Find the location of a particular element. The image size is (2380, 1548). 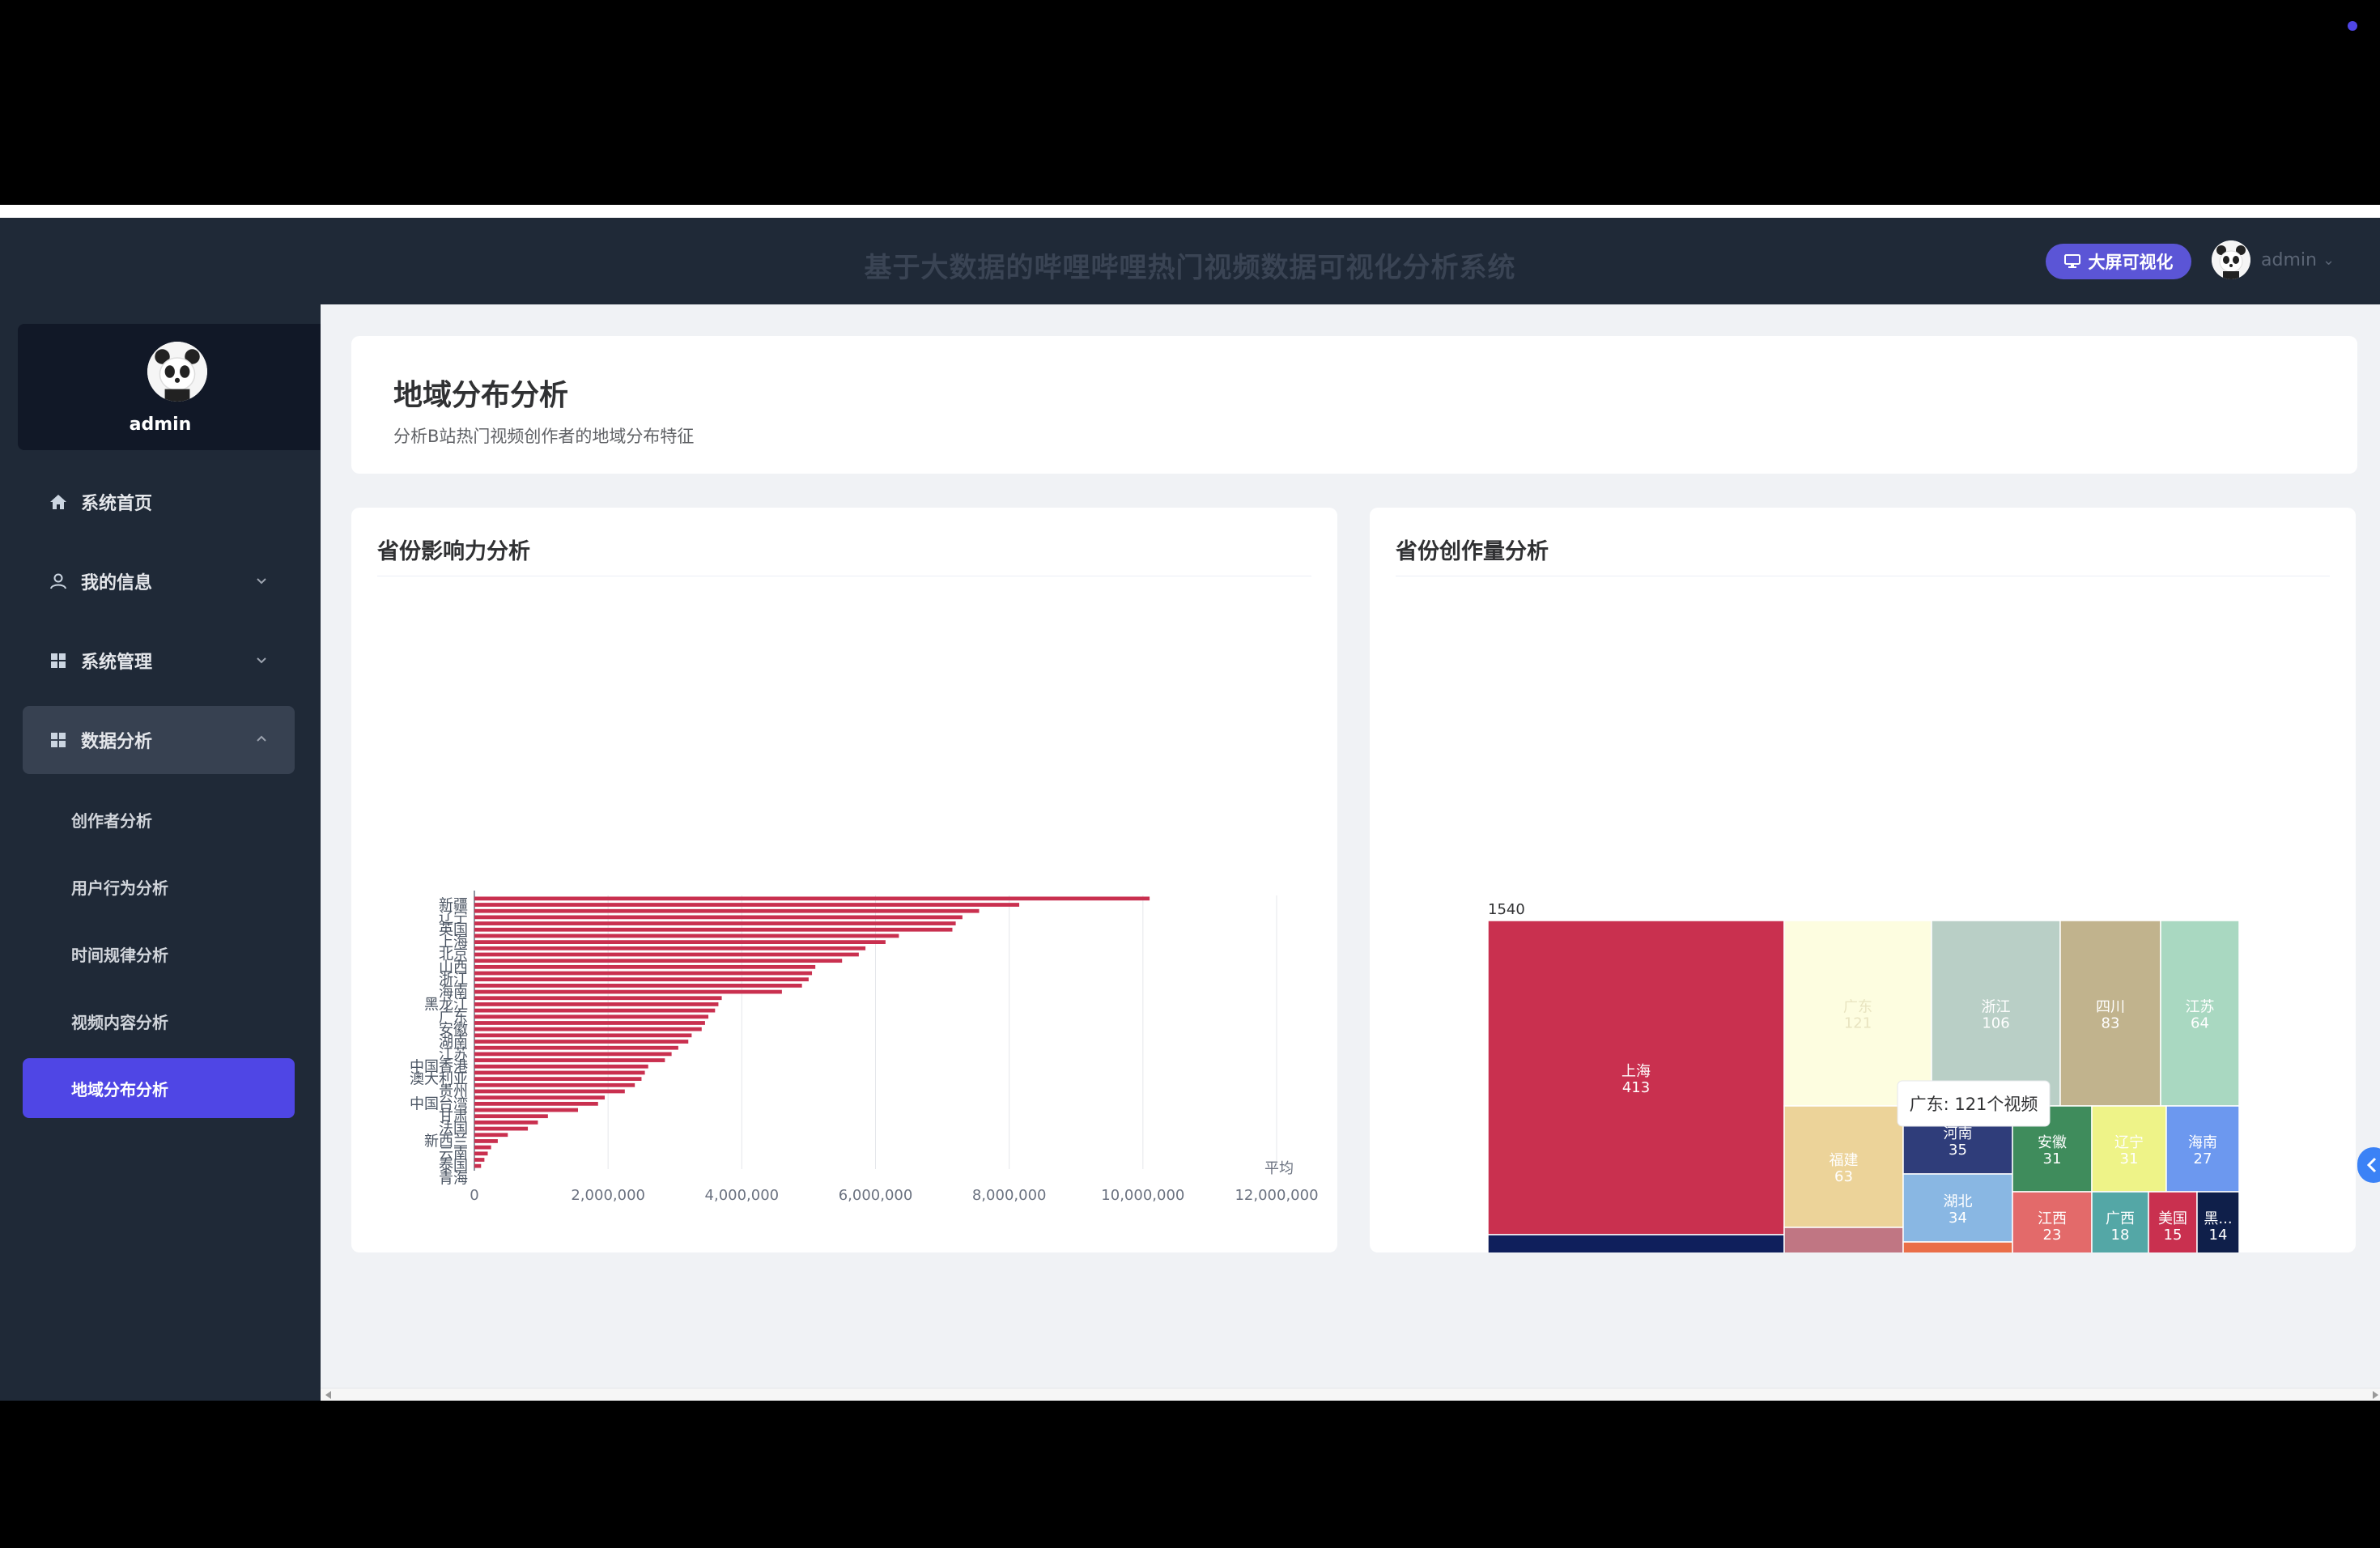

treemap-cell-value: 34 is located at coordinates (1958, 1218).